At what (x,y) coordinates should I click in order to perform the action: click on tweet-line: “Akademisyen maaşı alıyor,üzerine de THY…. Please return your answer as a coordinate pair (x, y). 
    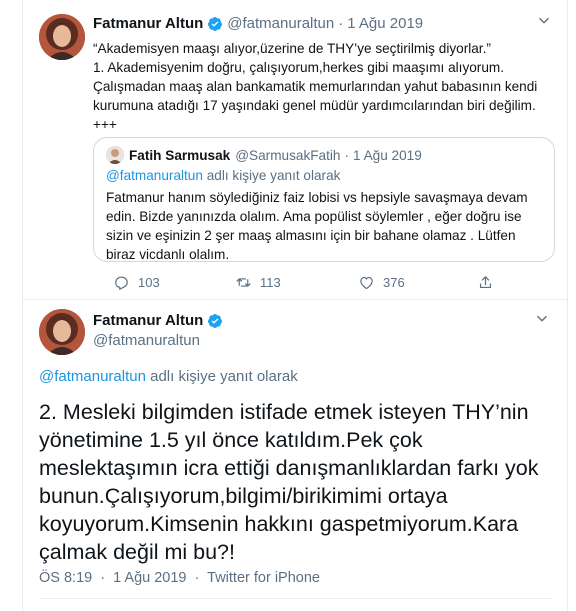
    Looking at the image, I should click on (292, 48).